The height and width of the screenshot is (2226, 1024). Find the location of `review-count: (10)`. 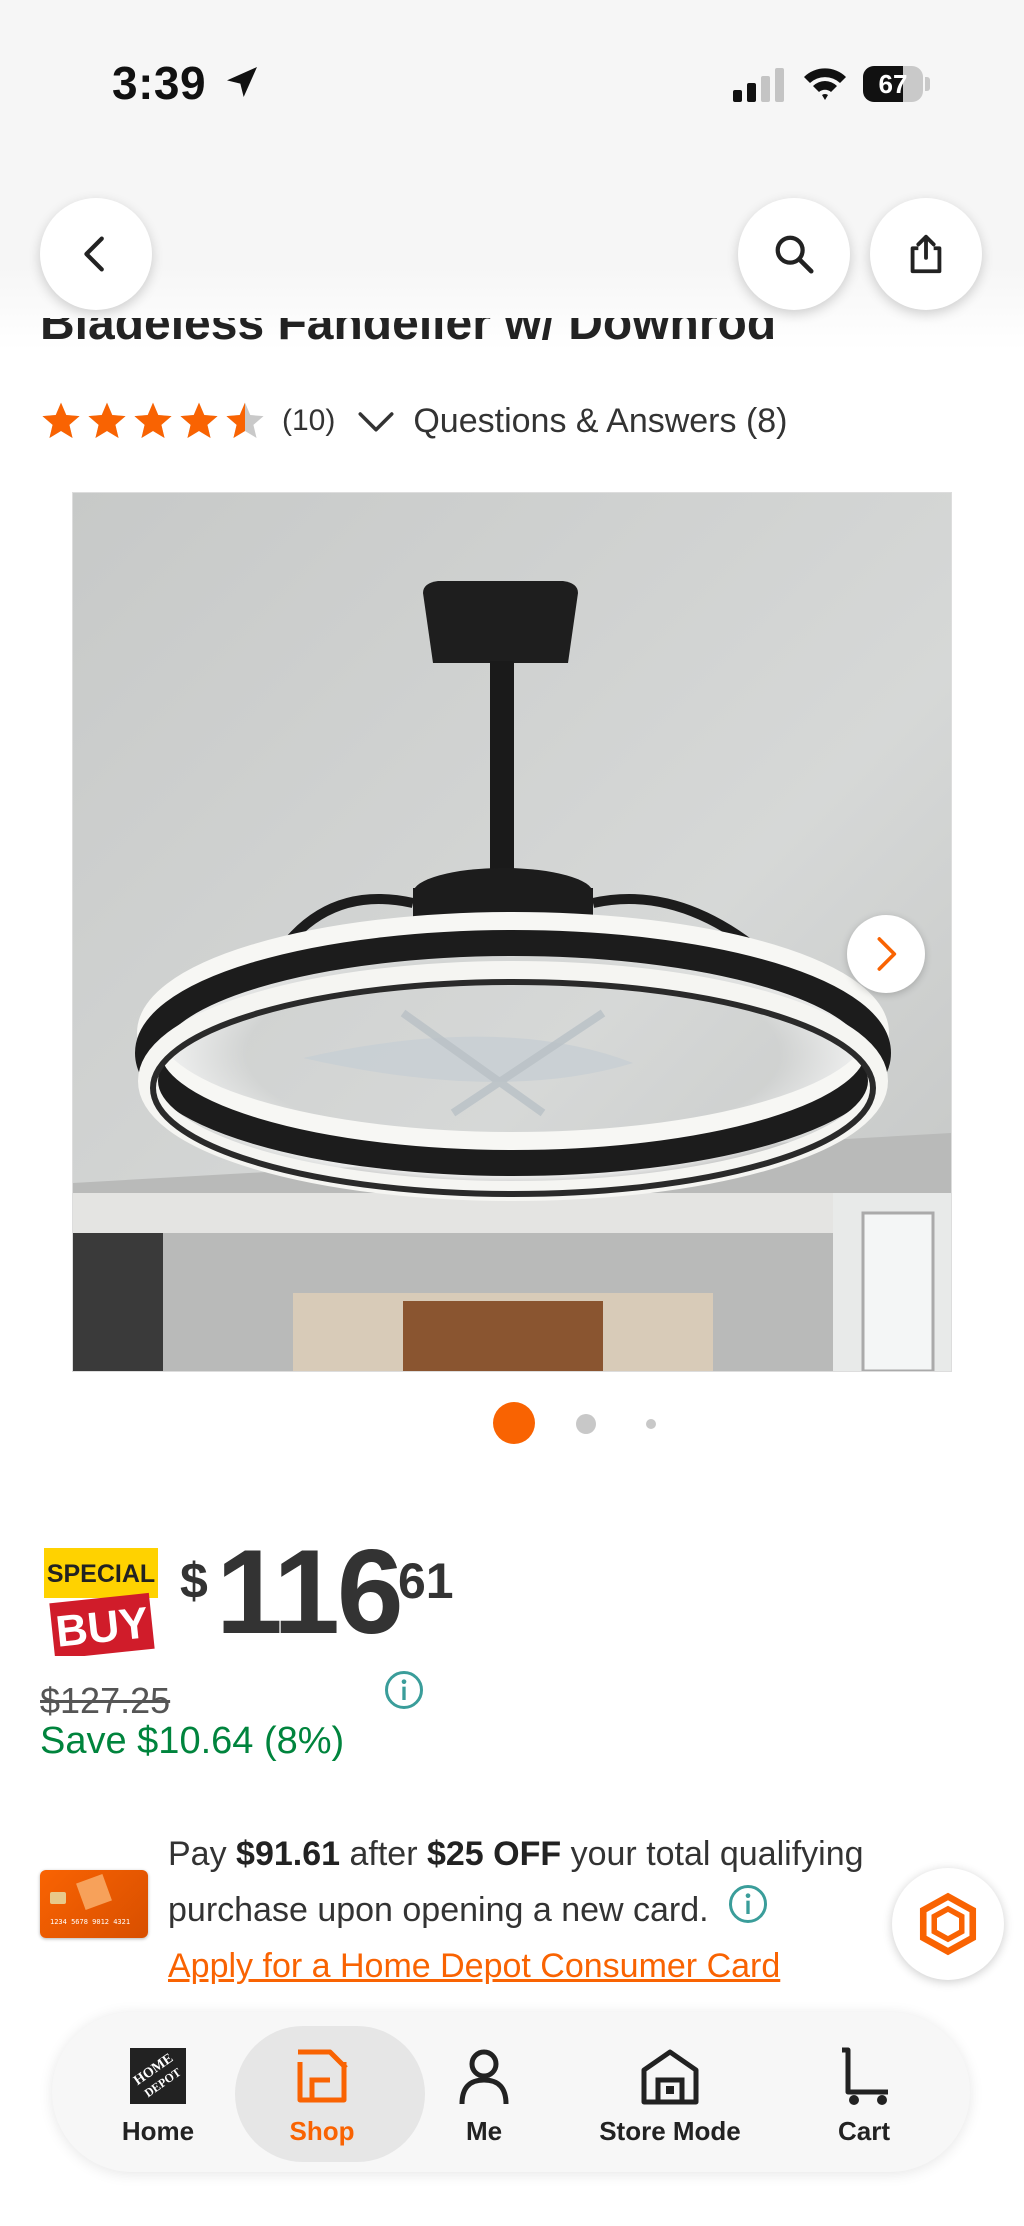

review-count: (10) is located at coordinates (308, 421).